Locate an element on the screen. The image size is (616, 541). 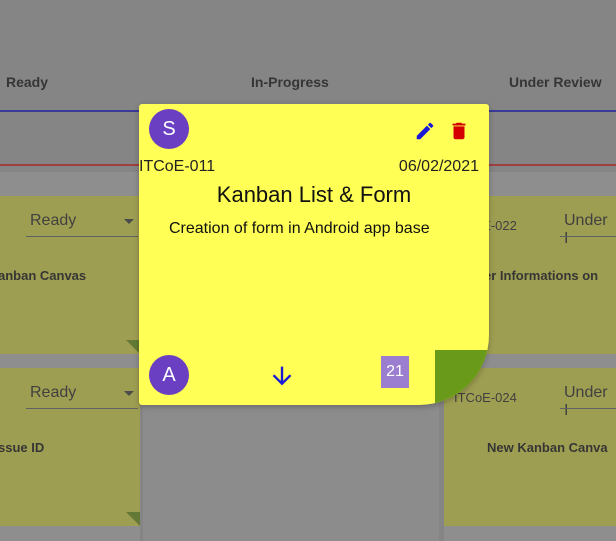
assignee-avatar: A is located at coordinates (169, 375).